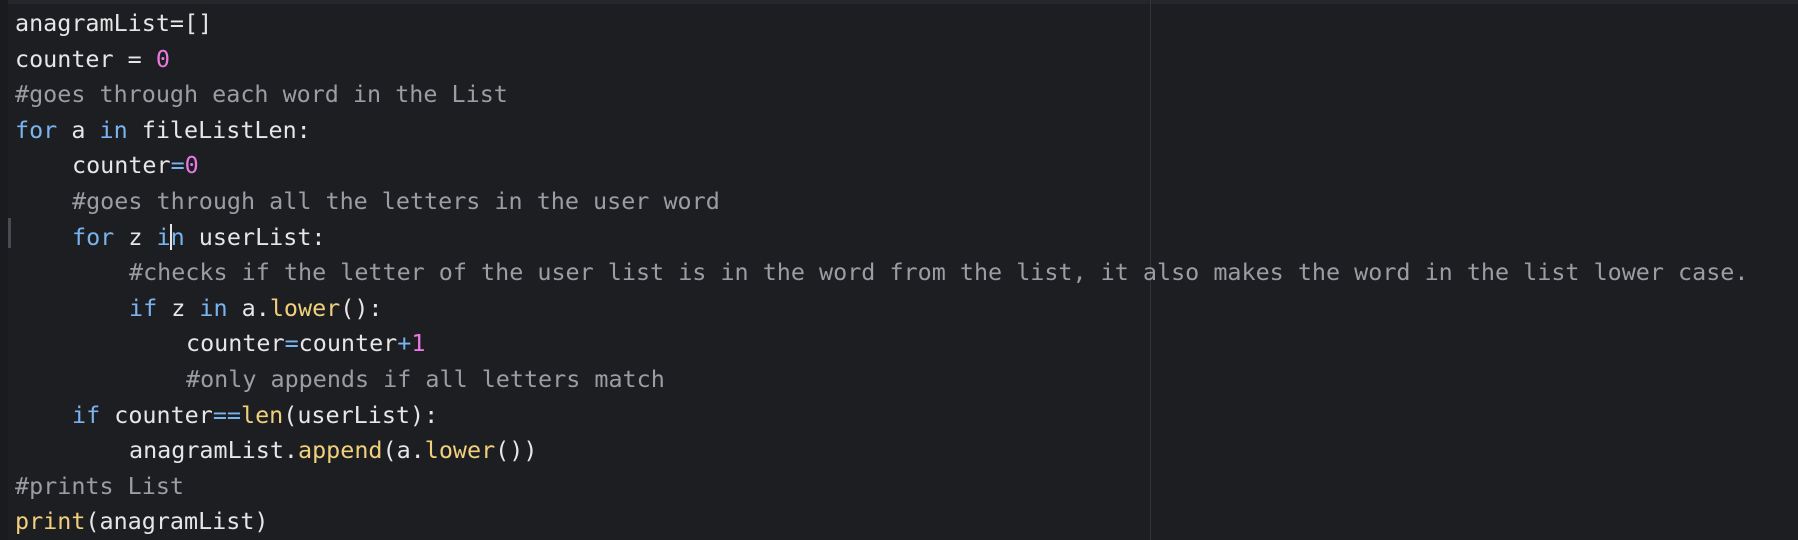 Image resolution: width=1798 pixels, height=540 pixels. What do you see at coordinates (881, 416) in the screenshot?
I see `code-line: if counter==len(userList):` at bounding box center [881, 416].